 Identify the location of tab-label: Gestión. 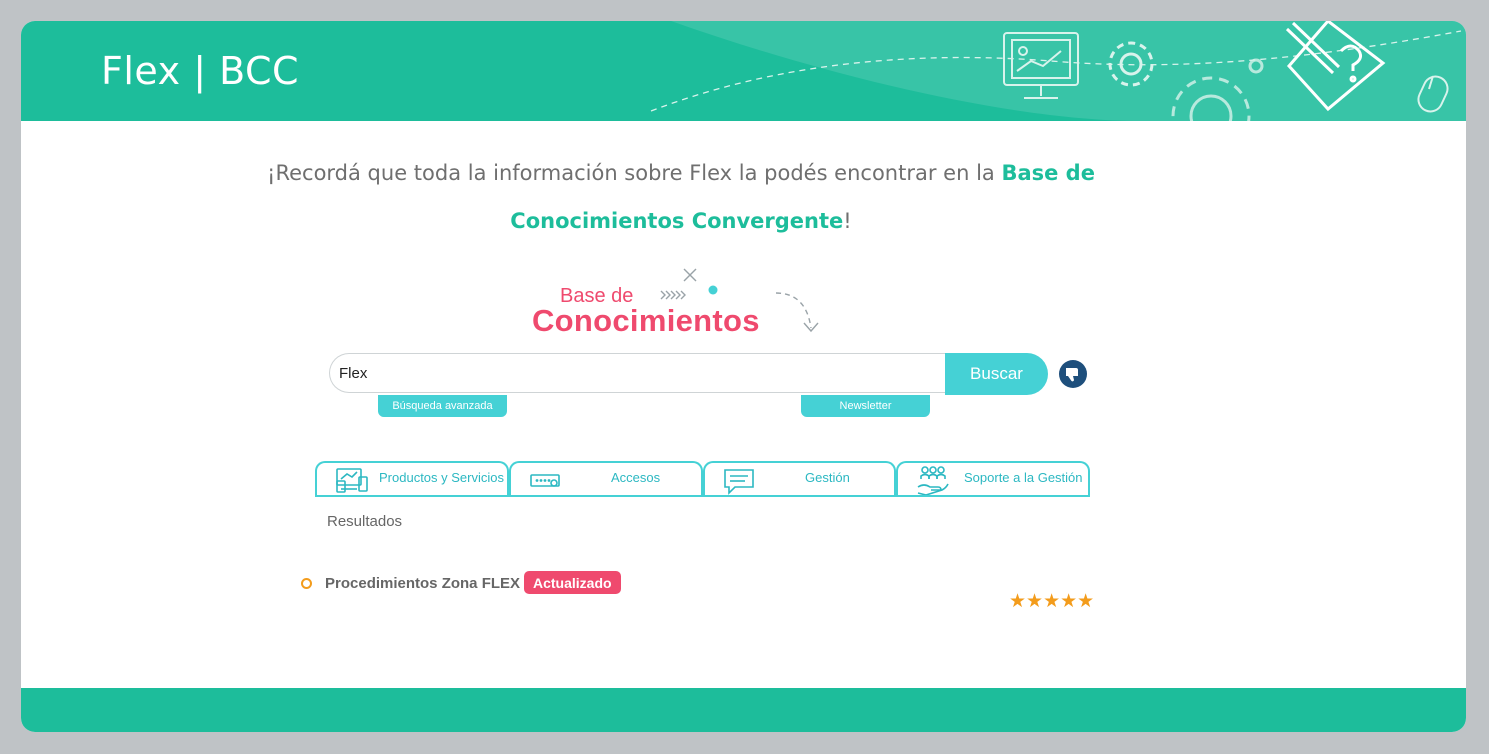
(827, 477).